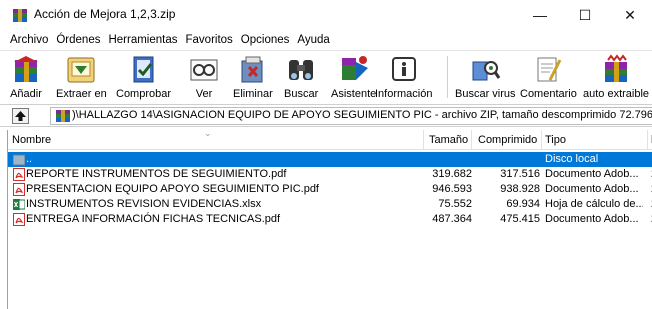 Image resolution: width=652 pixels, height=309 pixels. Describe the element at coordinates (253, 94) in the screenshot. I see `delete-label: Eliminar` at that location.